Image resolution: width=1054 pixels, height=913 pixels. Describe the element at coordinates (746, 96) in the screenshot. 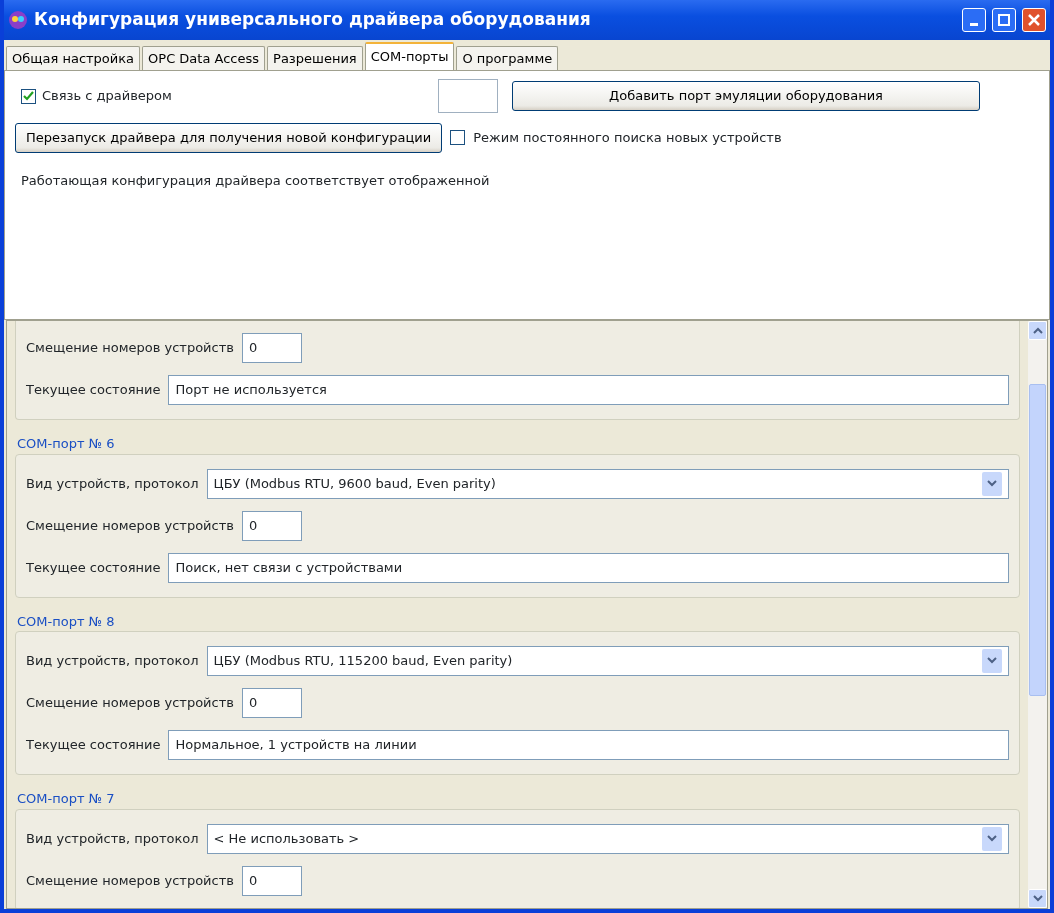

I see `add-port-button: Добавить порт эмуляции оборудования` at that location.